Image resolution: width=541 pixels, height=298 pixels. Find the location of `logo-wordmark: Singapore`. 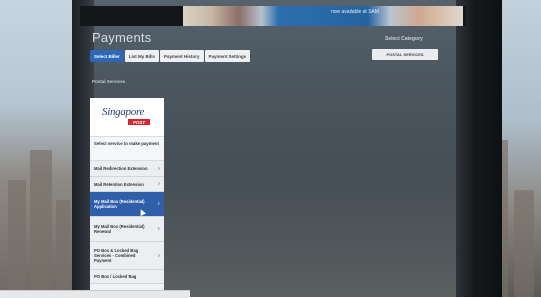

logo-wordmark: Singapore is located at coordinates (123, 112).